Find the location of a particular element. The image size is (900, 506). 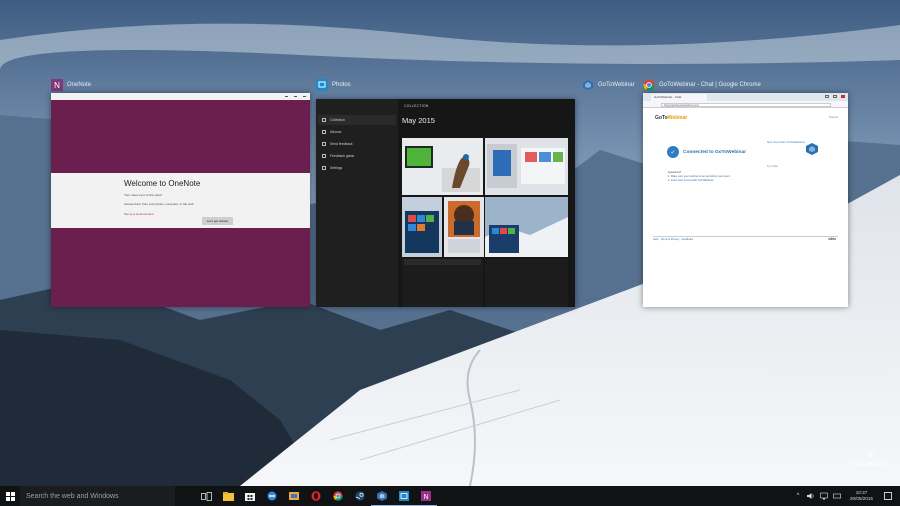

chrome-toolbar: https://global.gotowebinar.com is located at coordinates (745, 104).